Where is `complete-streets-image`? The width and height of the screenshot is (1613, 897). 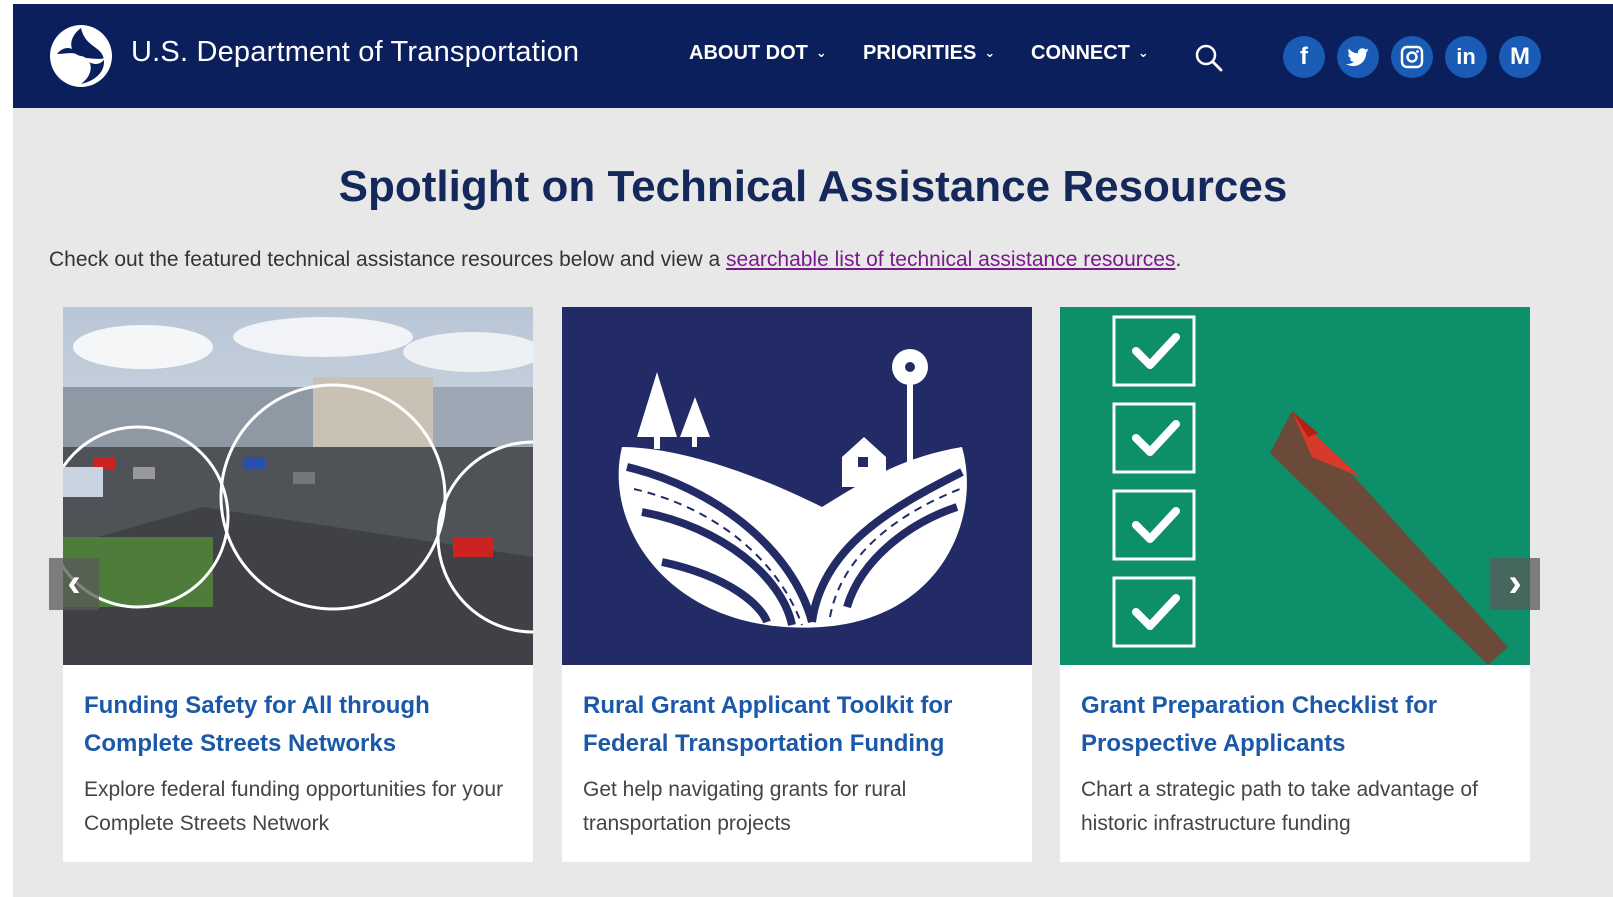 complete-streets-image is located at coordinates (298, 486).